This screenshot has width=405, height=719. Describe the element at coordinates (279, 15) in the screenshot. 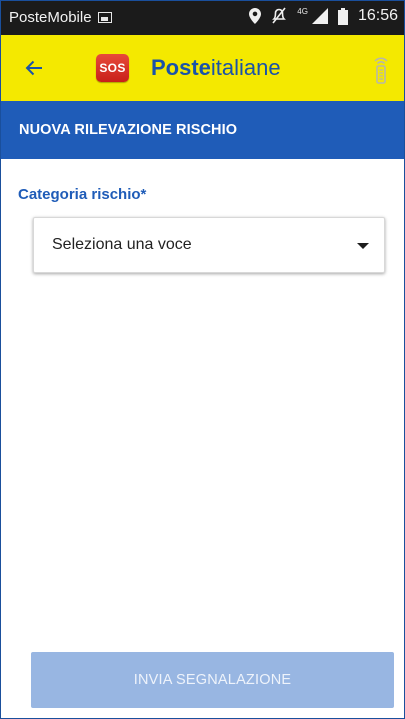

I see `mute-icon` at that location.